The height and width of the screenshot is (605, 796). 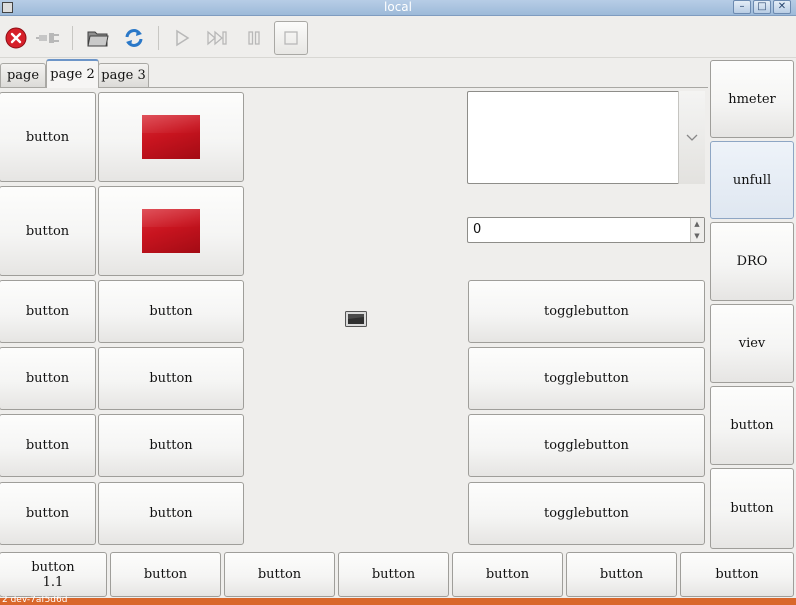 I want to click on disconnect-button, so click(x=48, y=38).